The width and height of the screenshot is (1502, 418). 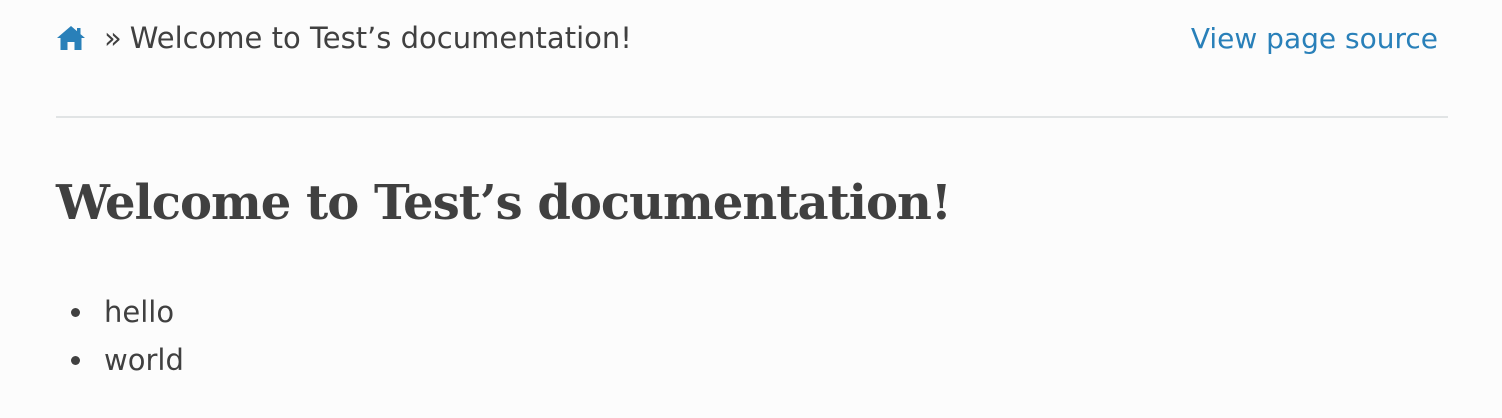 I want to click on home-icon, so click(x=71, y=38).